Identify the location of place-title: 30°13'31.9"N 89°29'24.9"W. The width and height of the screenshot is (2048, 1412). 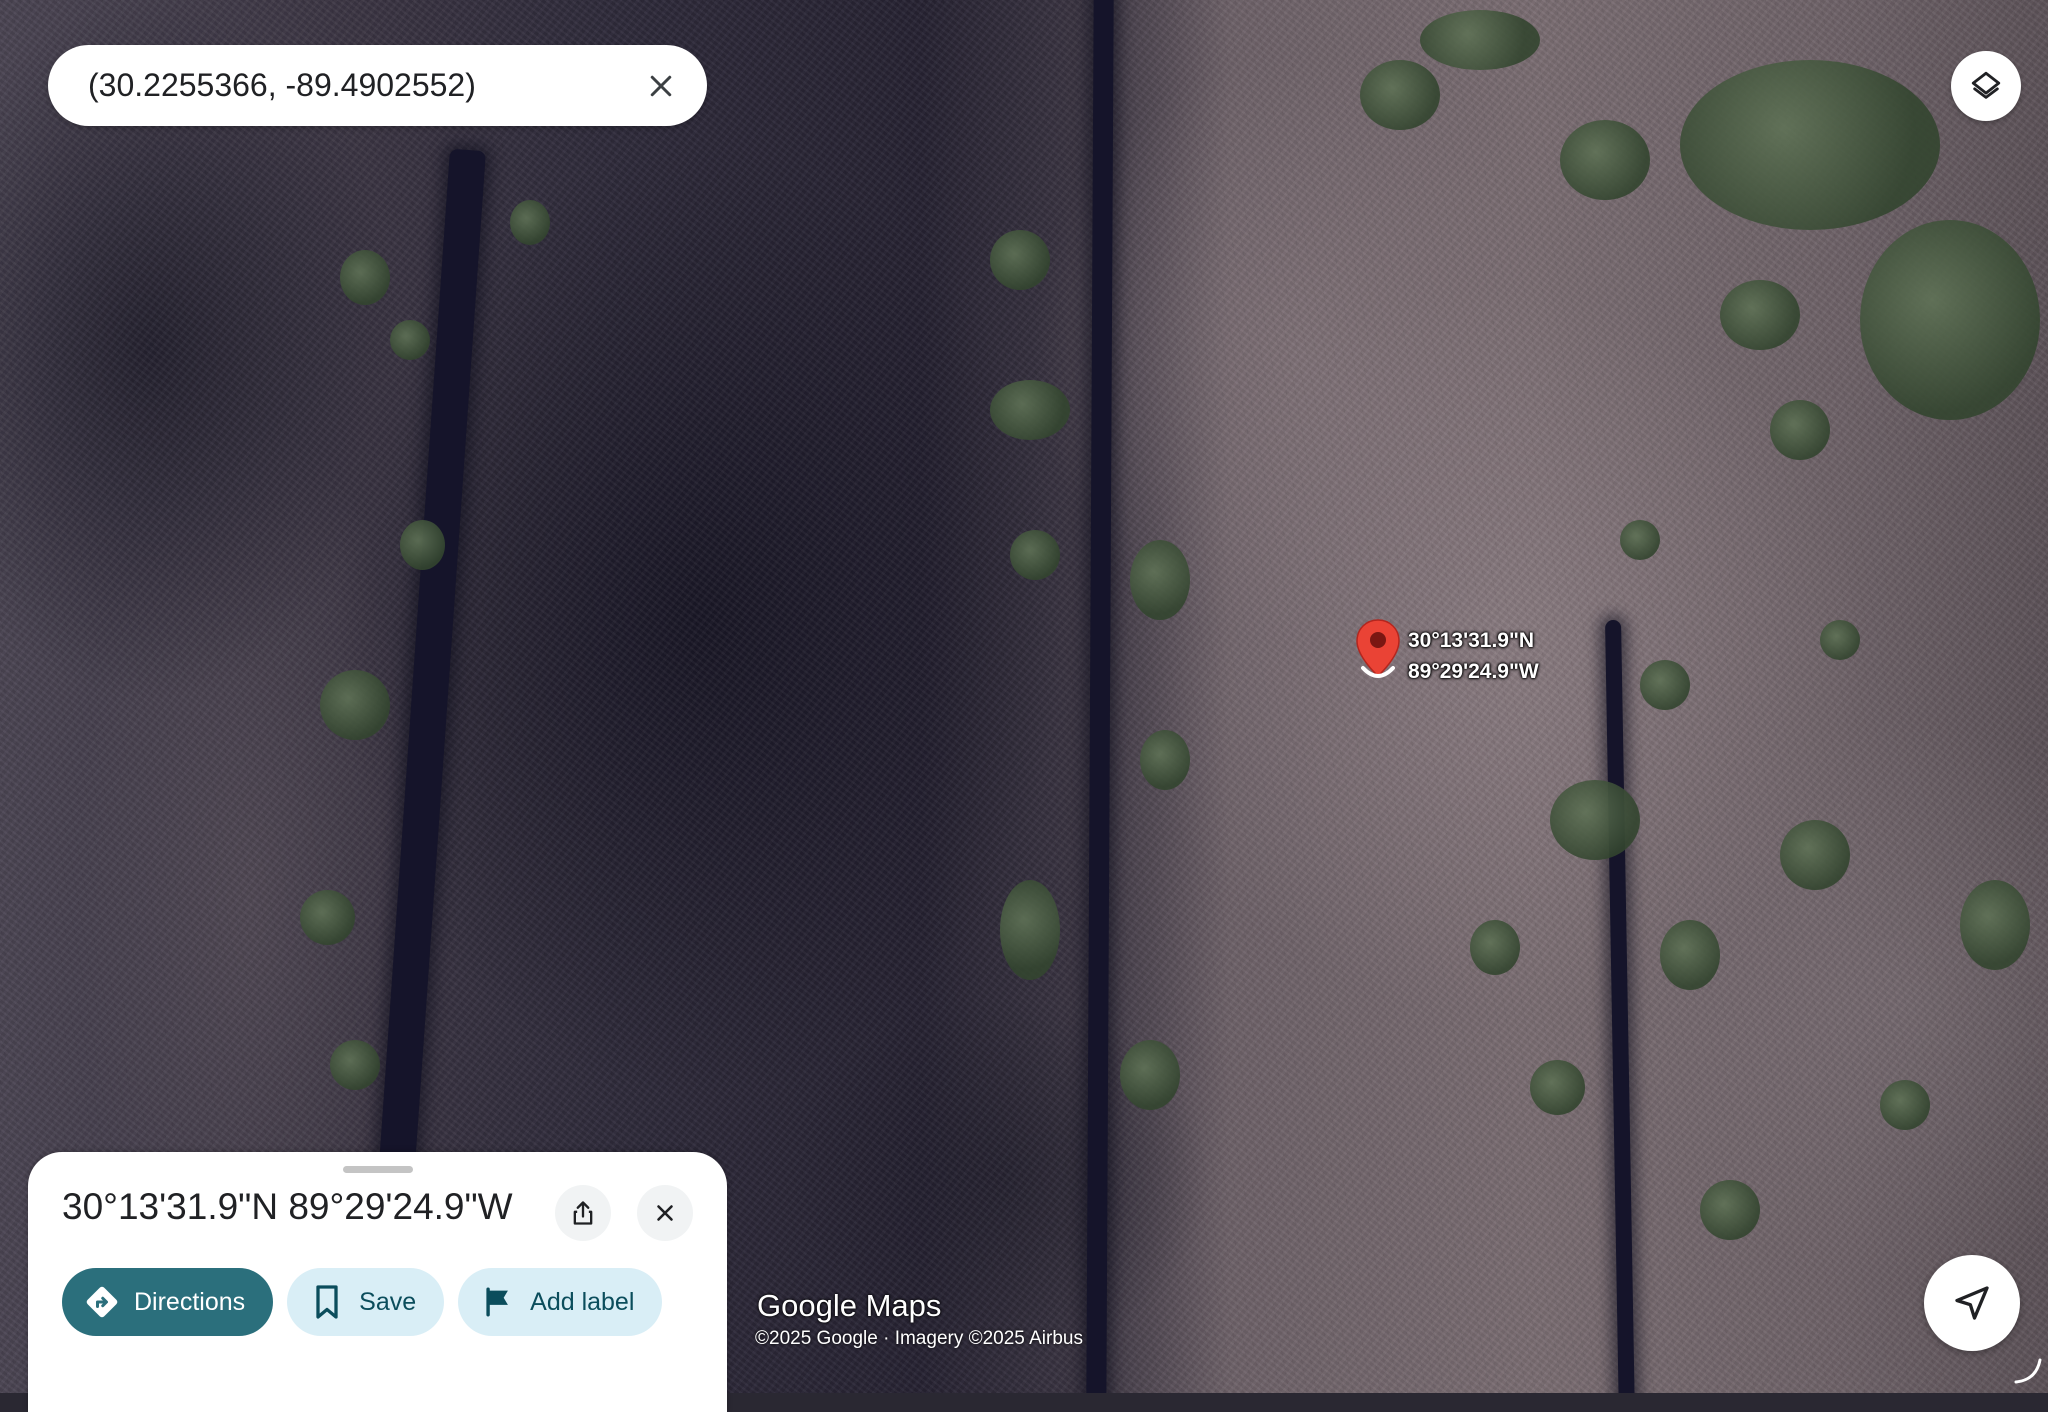
(287, 1206).